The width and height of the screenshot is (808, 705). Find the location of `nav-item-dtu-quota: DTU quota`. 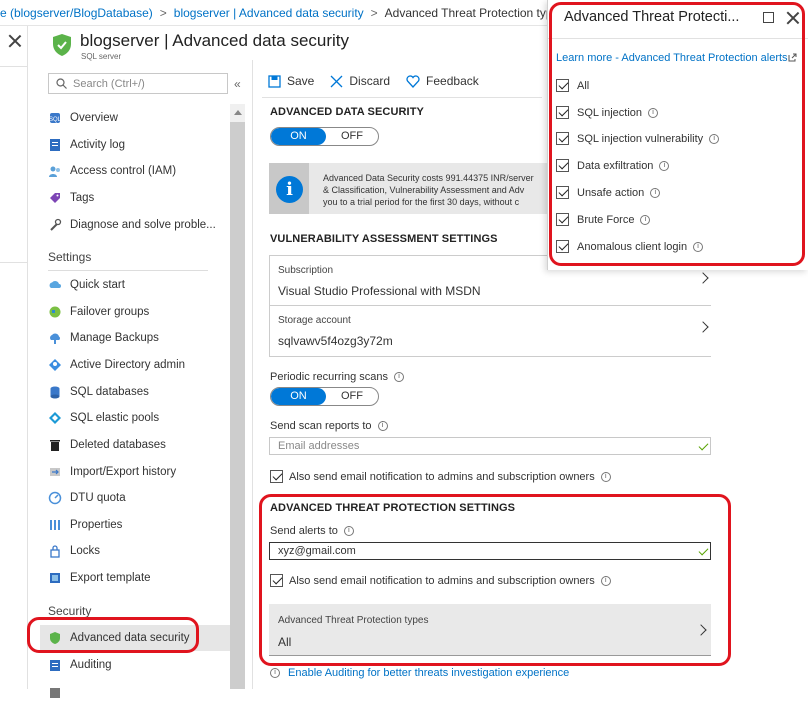

nav-item-dtu-quota: DTU quota is located at coordinates (135, 498).